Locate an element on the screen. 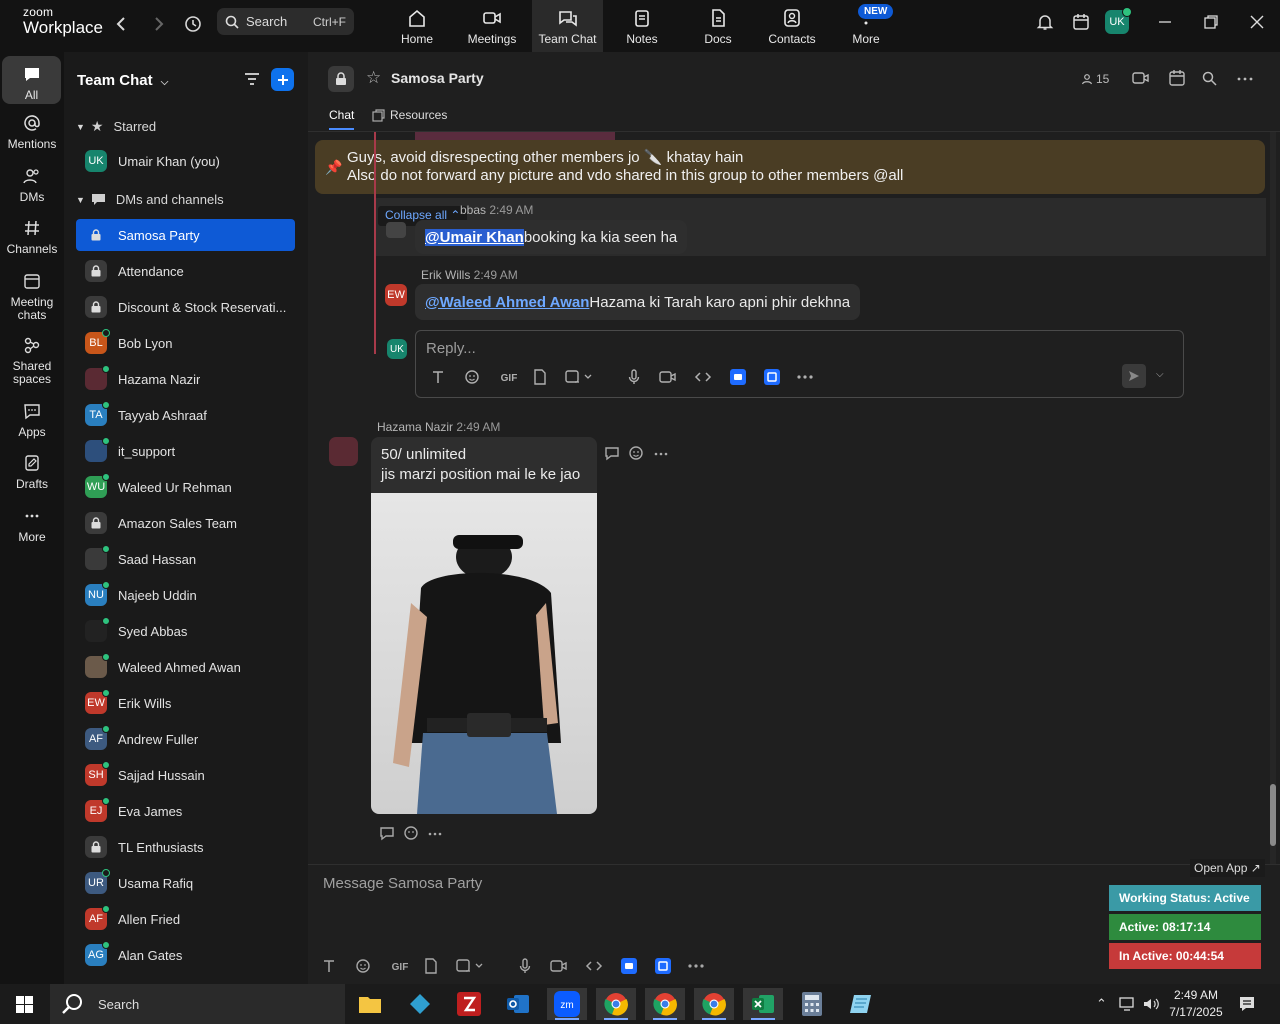 The height and width of the screenshot is (1024, 1280). sidebar-item-najeeb-uddin: NU Najeeb Uddin is located at coordinates (185, 595).